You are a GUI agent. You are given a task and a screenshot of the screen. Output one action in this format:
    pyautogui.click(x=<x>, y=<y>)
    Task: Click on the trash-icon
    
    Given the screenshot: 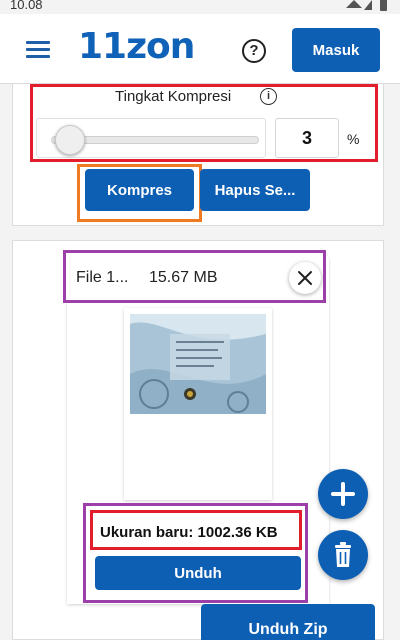 What is the action you would take?
    pyautogui.click(x=343, y=554)
    